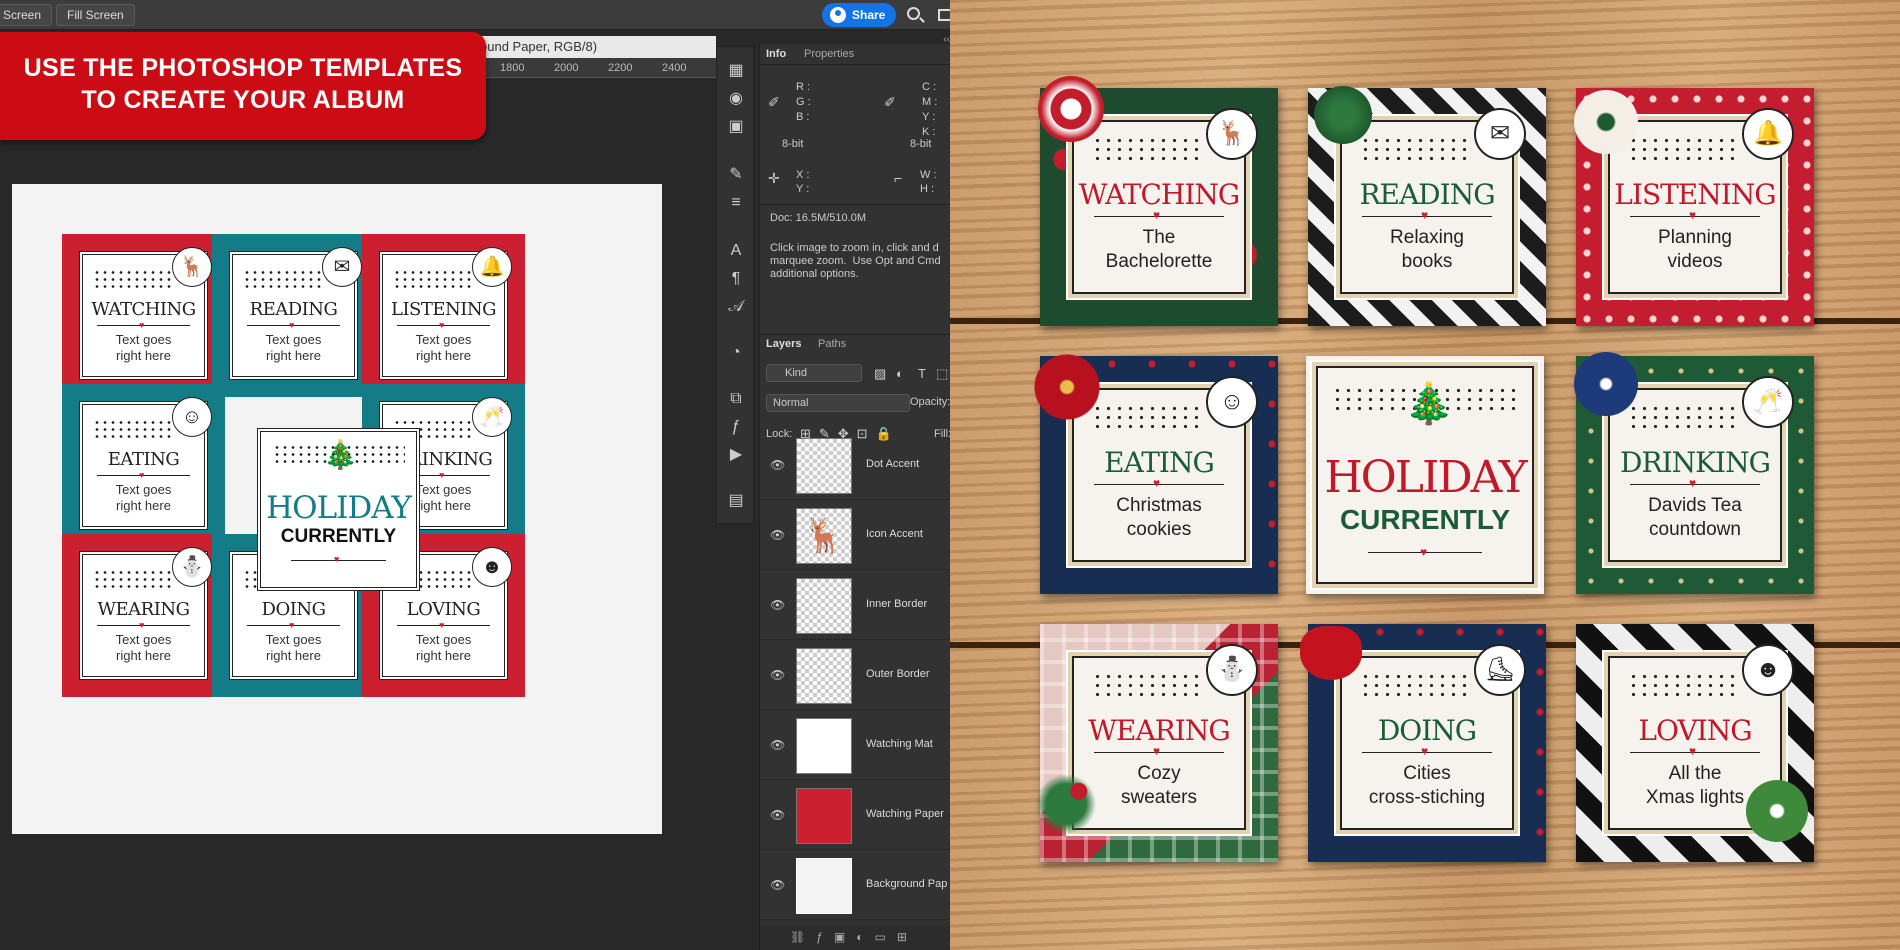  I want to click on photo-center-card: 🎄 HOLIDAY CURRENTLY ♥, so click(1425, 475).